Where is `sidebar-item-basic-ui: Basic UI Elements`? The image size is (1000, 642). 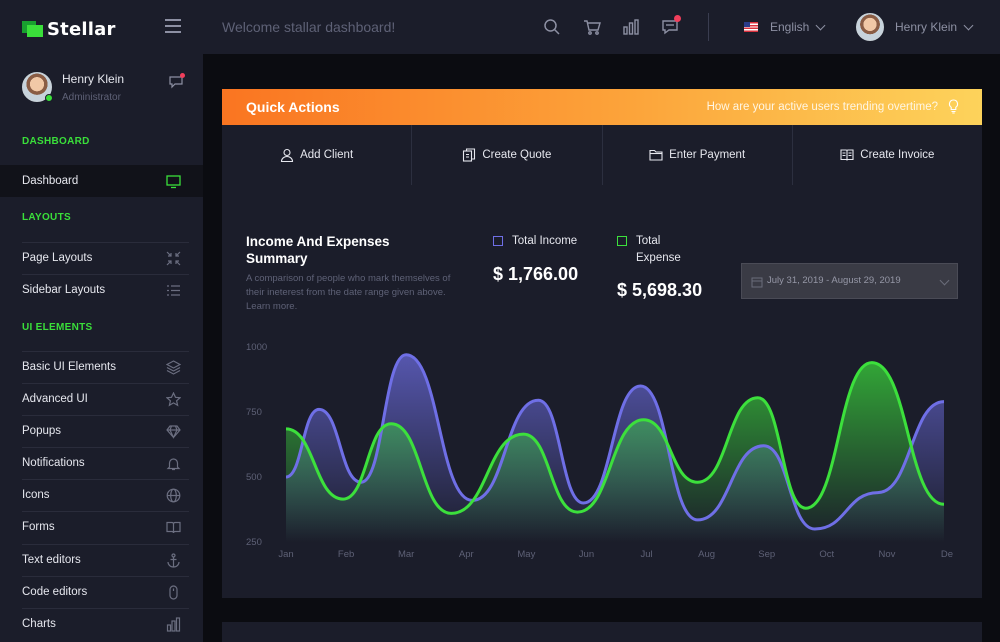
sidebar-item-basic-ui: Basic UI Elements is located at coordinates (101, 367).